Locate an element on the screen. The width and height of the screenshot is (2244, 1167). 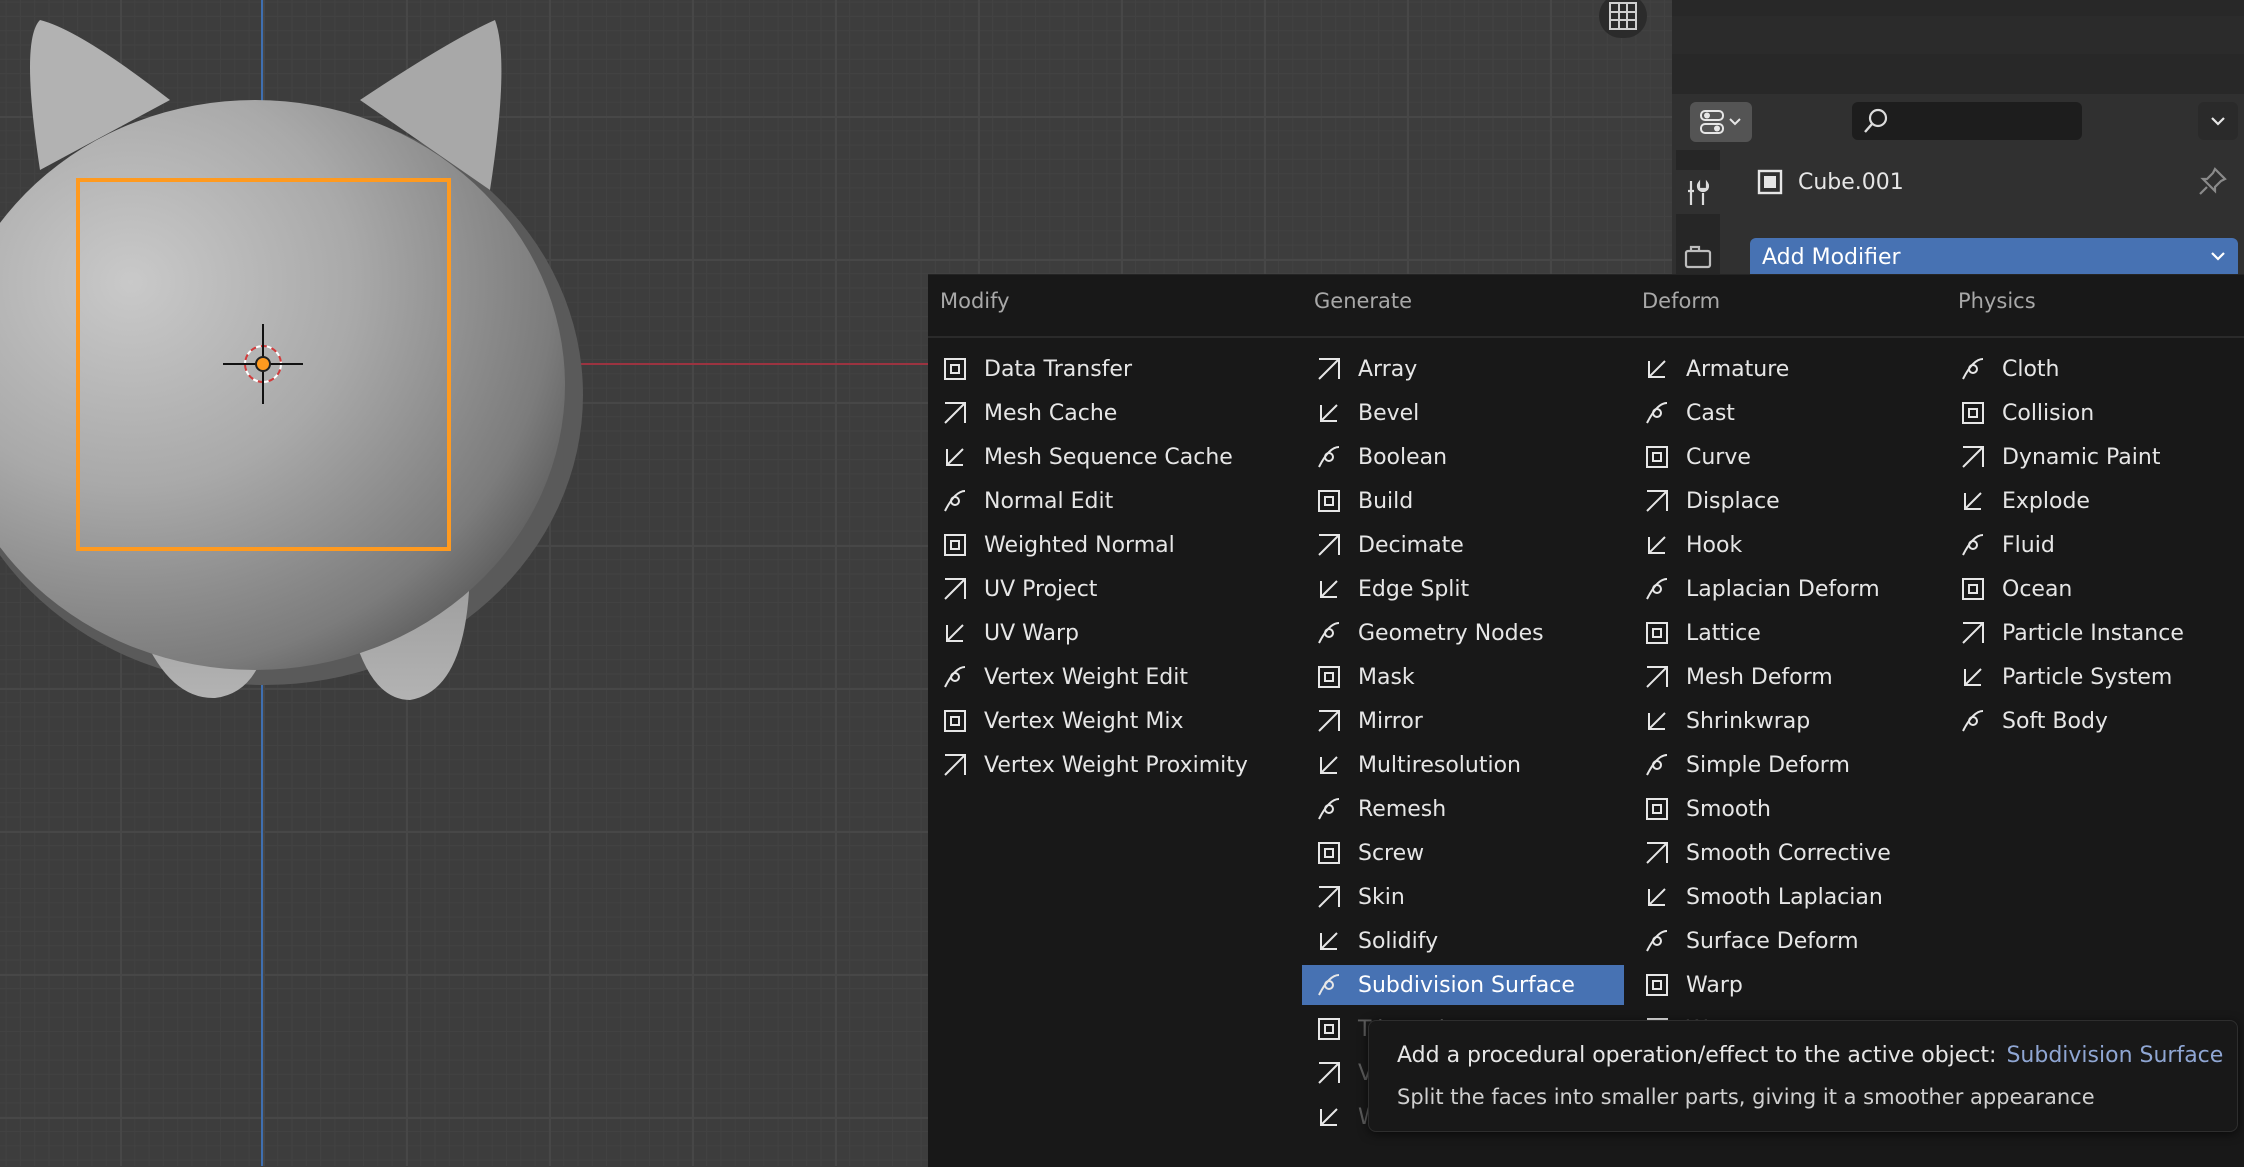
menu-item-label: Subdivision Surface is located at coordinates (1466, 985).